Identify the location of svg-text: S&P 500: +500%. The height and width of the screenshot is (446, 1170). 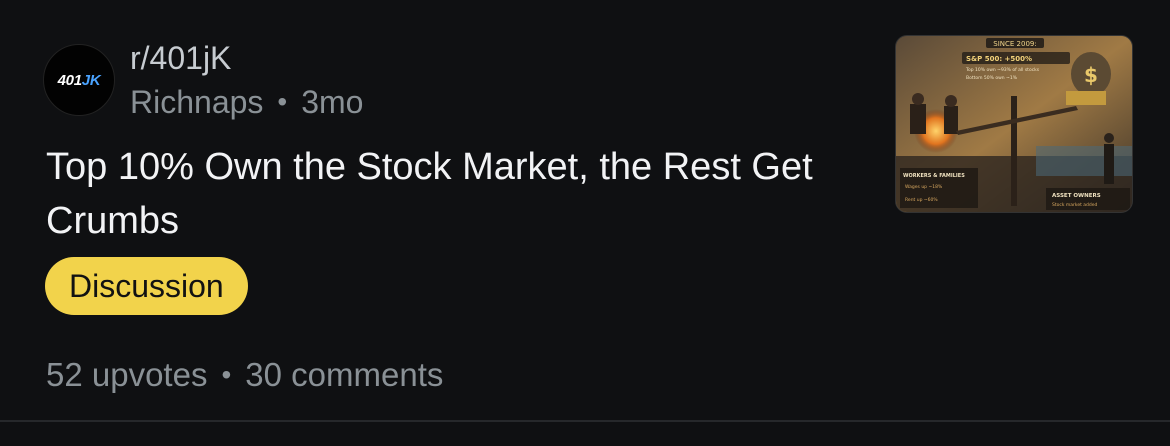
(999, 59).